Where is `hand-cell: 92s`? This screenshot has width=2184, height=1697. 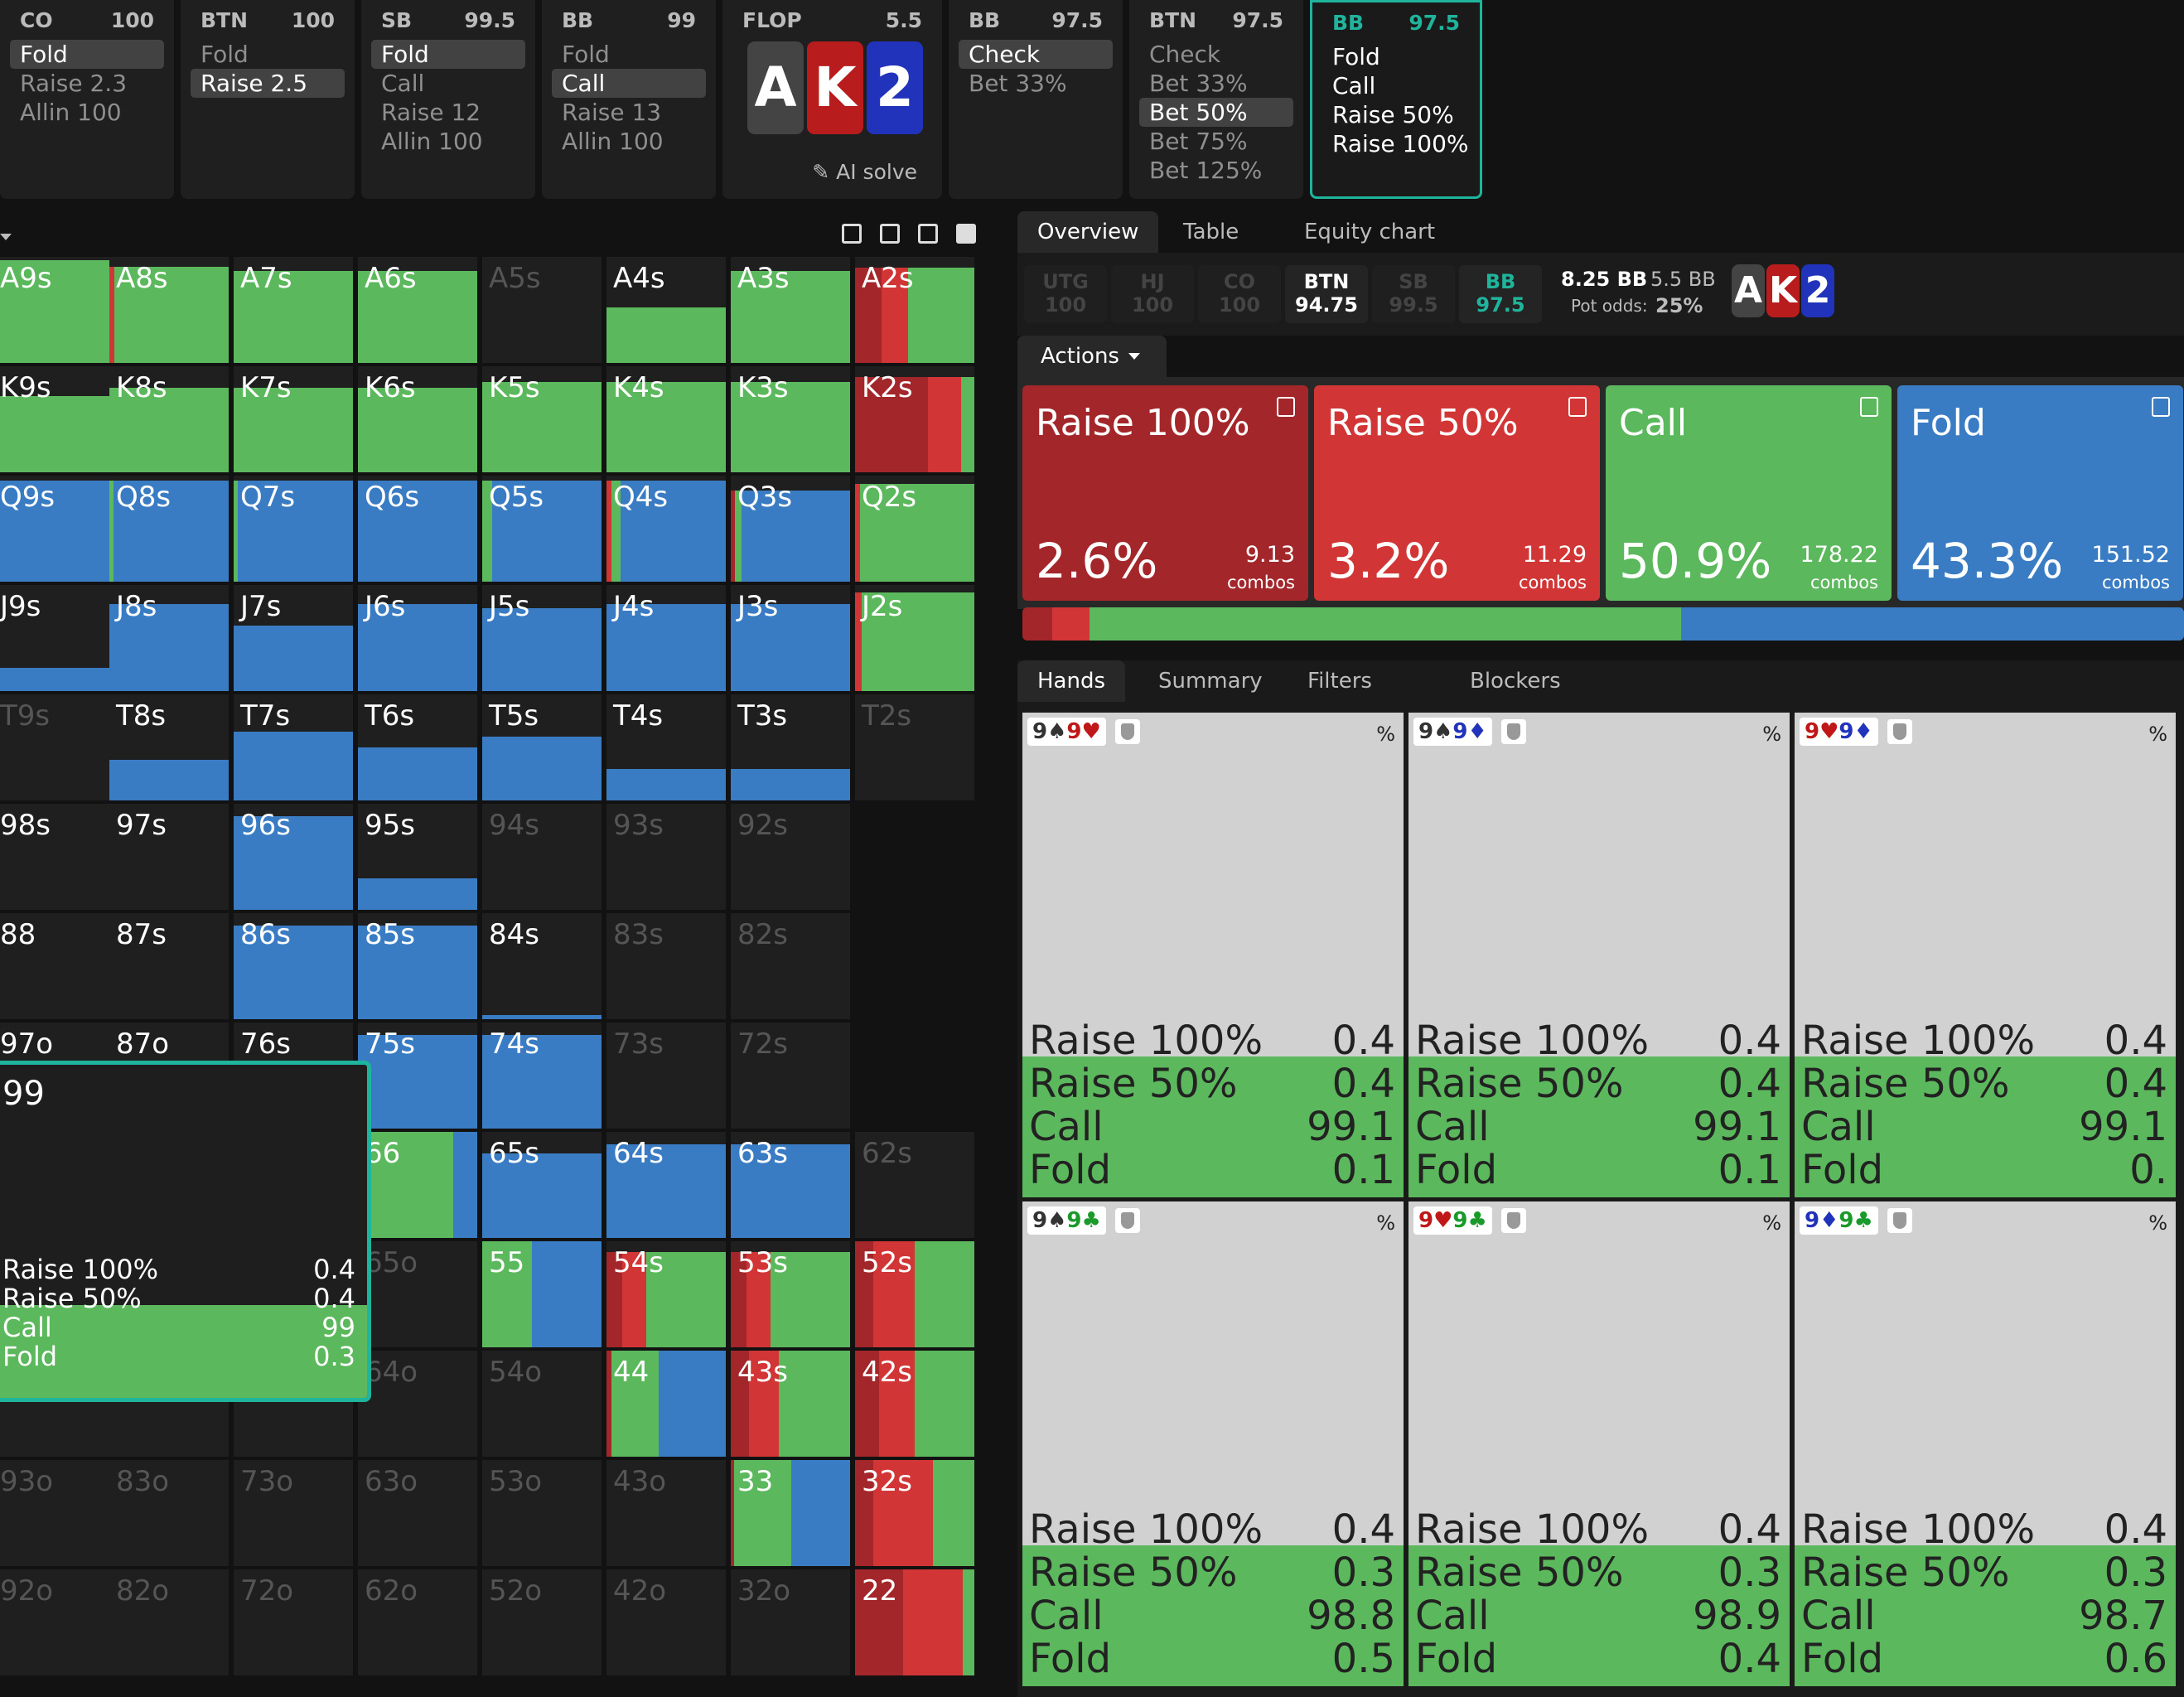 hand-cell: 92s is located at coordinates (790, 857).